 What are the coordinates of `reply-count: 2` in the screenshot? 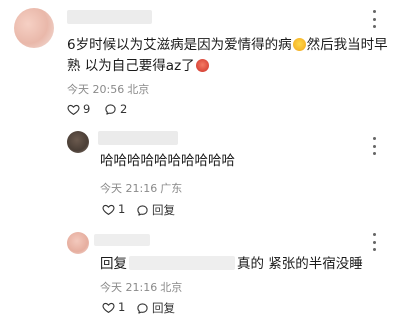 It's located at (124, 109).